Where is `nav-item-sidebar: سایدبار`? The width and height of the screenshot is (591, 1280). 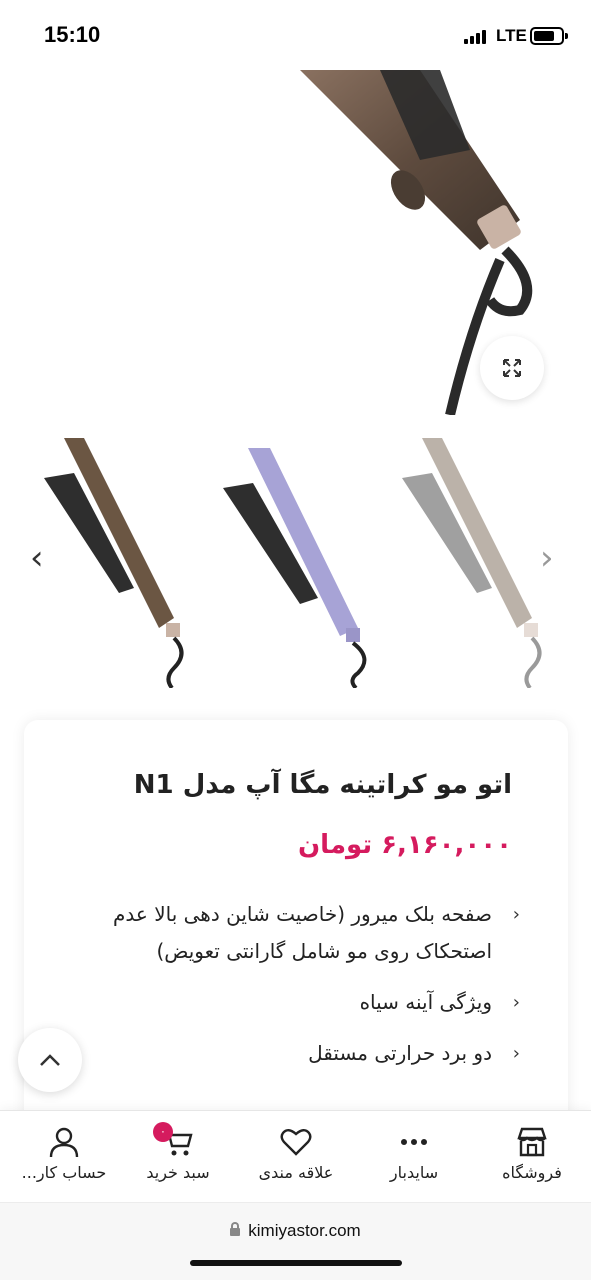 nav-item-sidebar: سایدبار is located at coordinates (414, 1157).